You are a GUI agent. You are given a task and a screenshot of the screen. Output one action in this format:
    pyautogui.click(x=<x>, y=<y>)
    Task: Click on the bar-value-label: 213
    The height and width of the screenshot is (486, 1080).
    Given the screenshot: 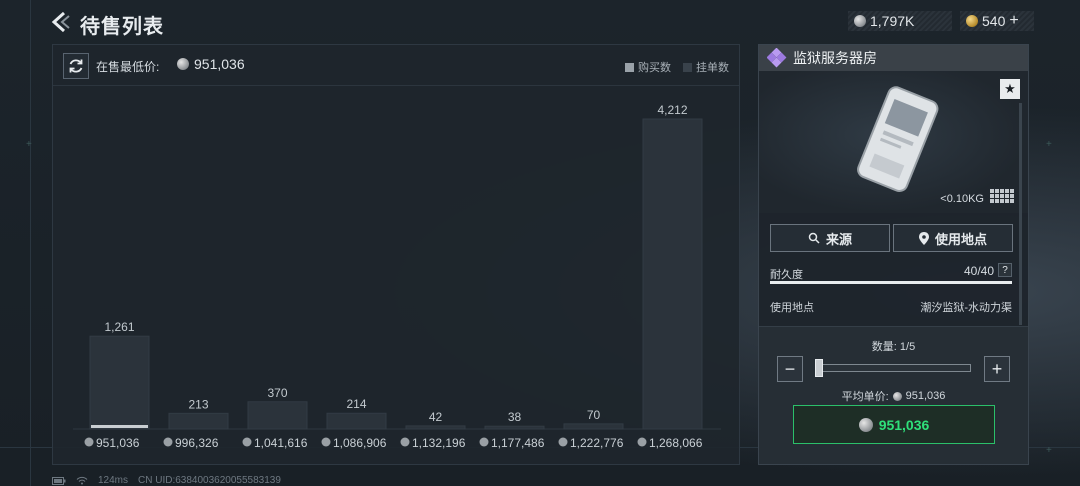 What is the action you would take?
    pyautogui.click(x=198, y=404)
    